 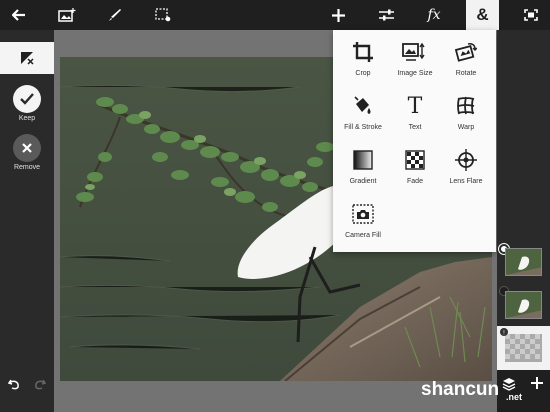 I want to click on ampersand-icon: &, so click(x=482, y=14).